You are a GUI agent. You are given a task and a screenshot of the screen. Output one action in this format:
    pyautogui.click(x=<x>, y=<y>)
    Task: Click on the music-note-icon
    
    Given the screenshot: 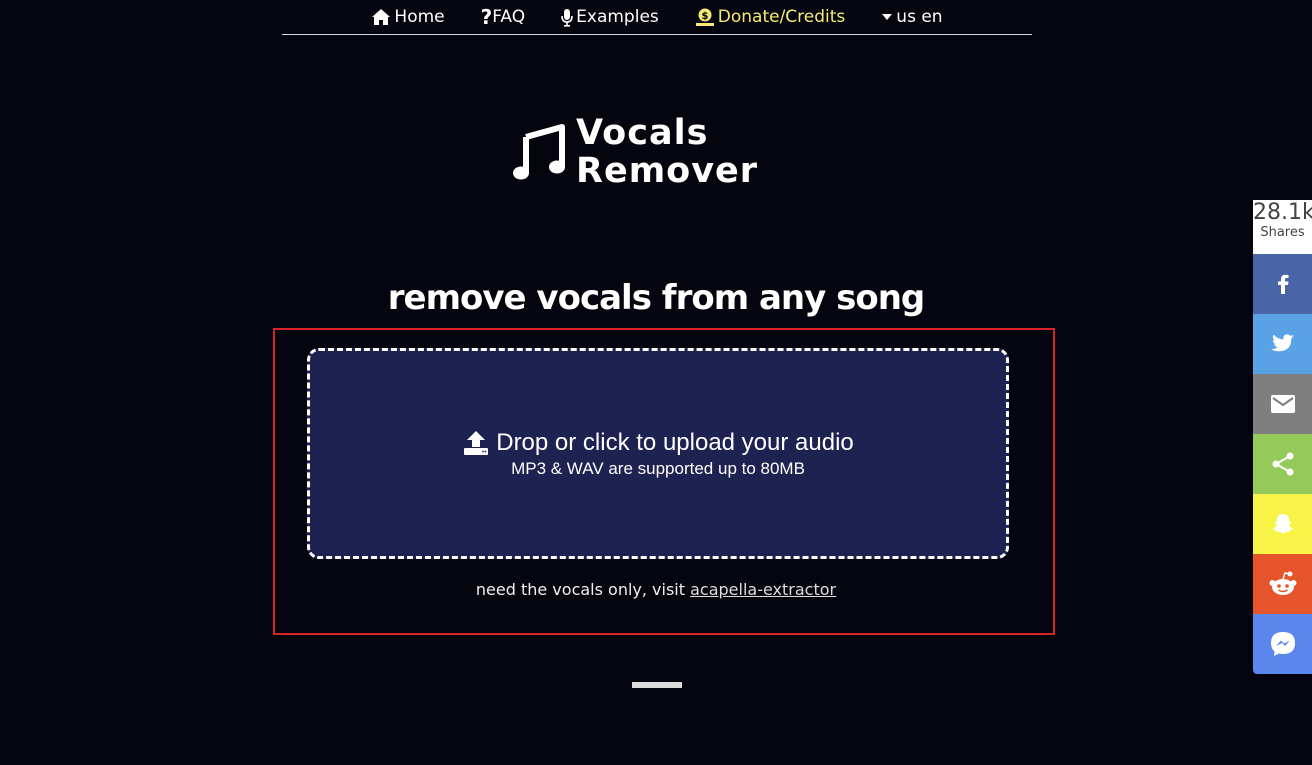 What is the action you would take?
    pyautogui.click(x=539, y=152)
    